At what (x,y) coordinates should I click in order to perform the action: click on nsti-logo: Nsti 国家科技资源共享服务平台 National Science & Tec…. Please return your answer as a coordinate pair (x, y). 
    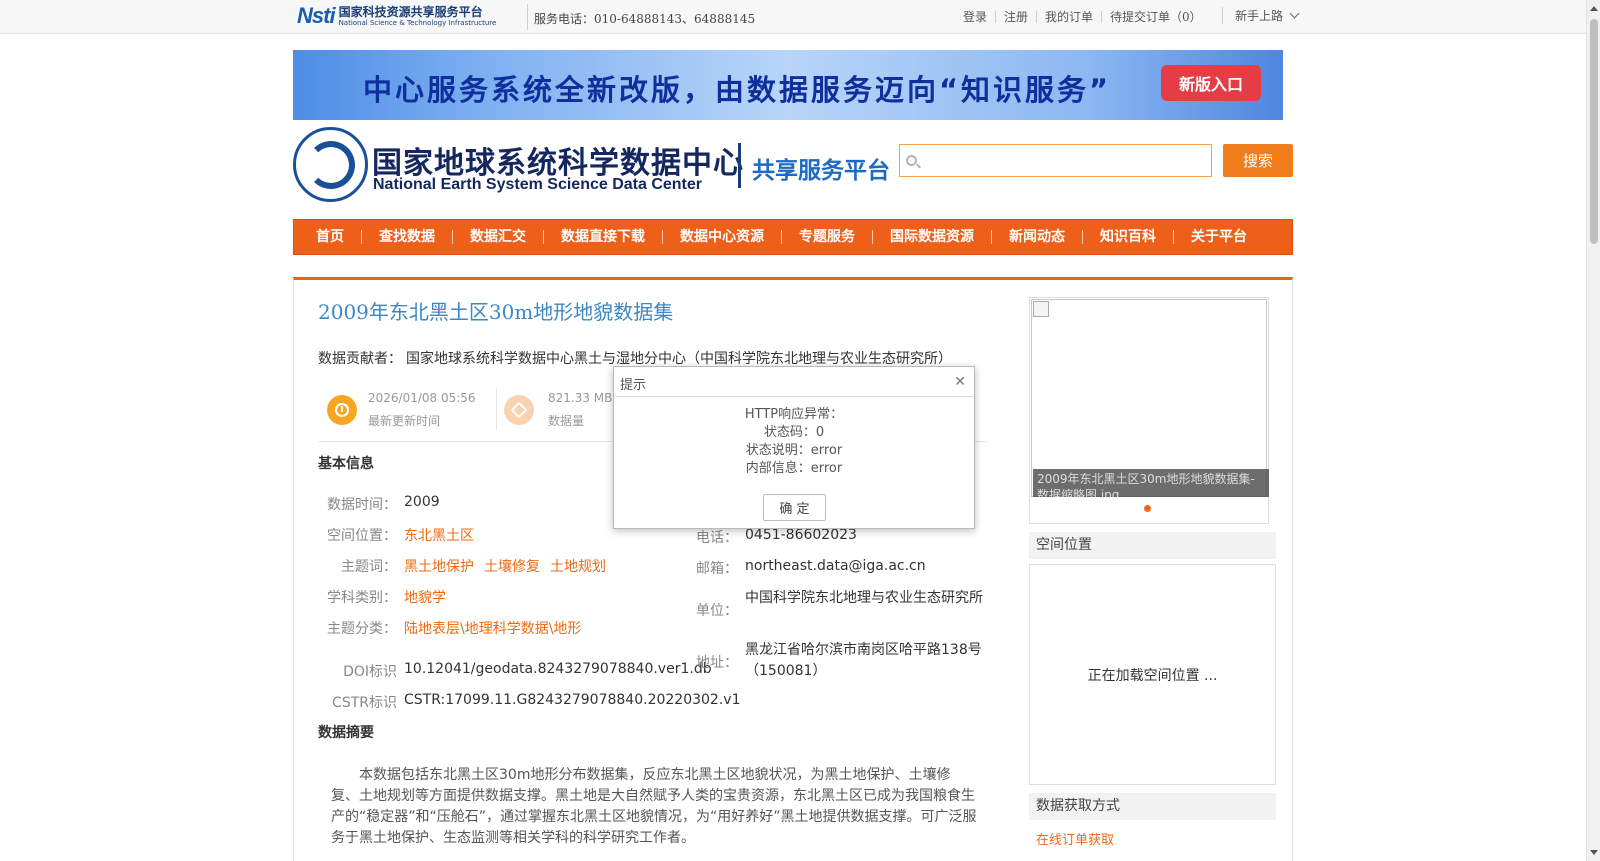
    Looking at the image, I should click on (396, 16).